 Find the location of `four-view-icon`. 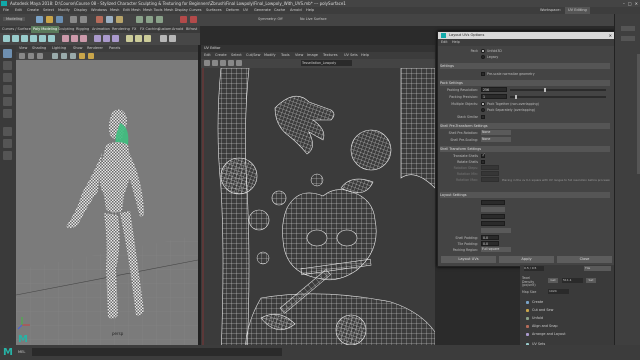

four-view-icon is located at coordinates (7, 143).